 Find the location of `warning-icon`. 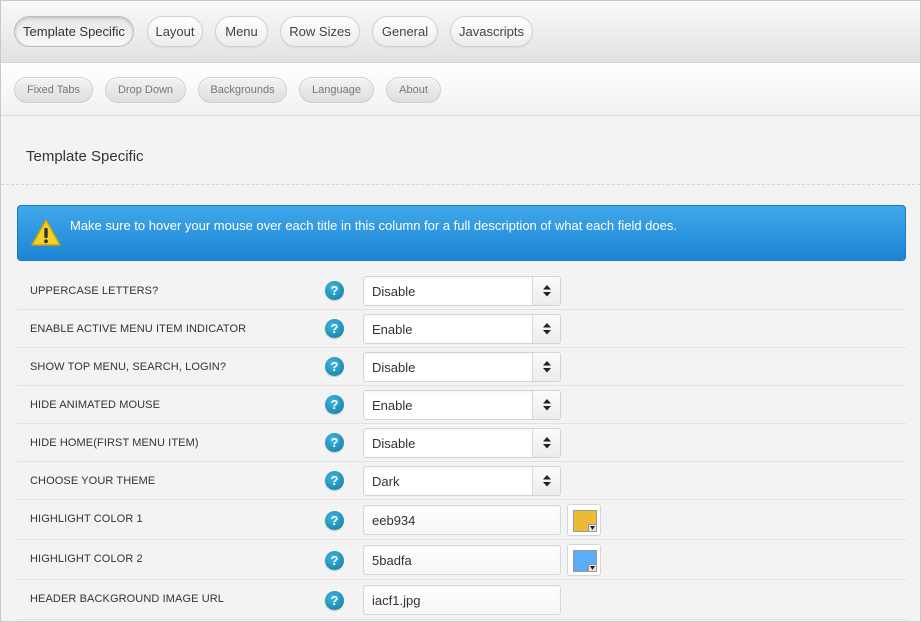

warning-icon is located at coordinates (46, 232).